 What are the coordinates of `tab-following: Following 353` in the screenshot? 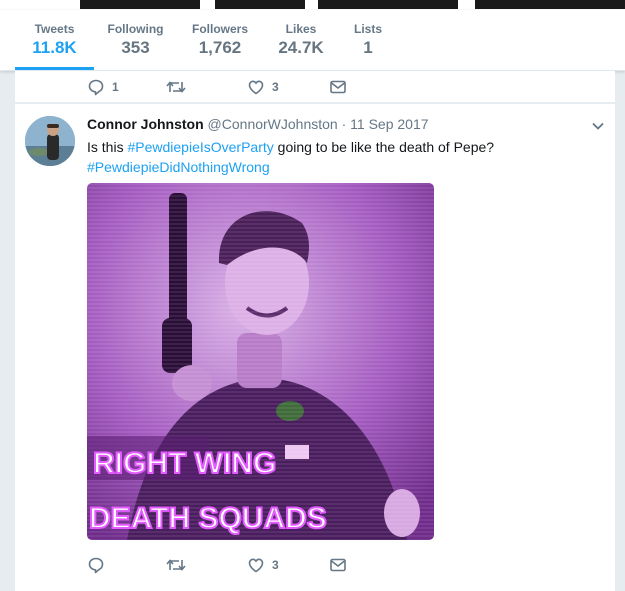 It's located at (135, 40).